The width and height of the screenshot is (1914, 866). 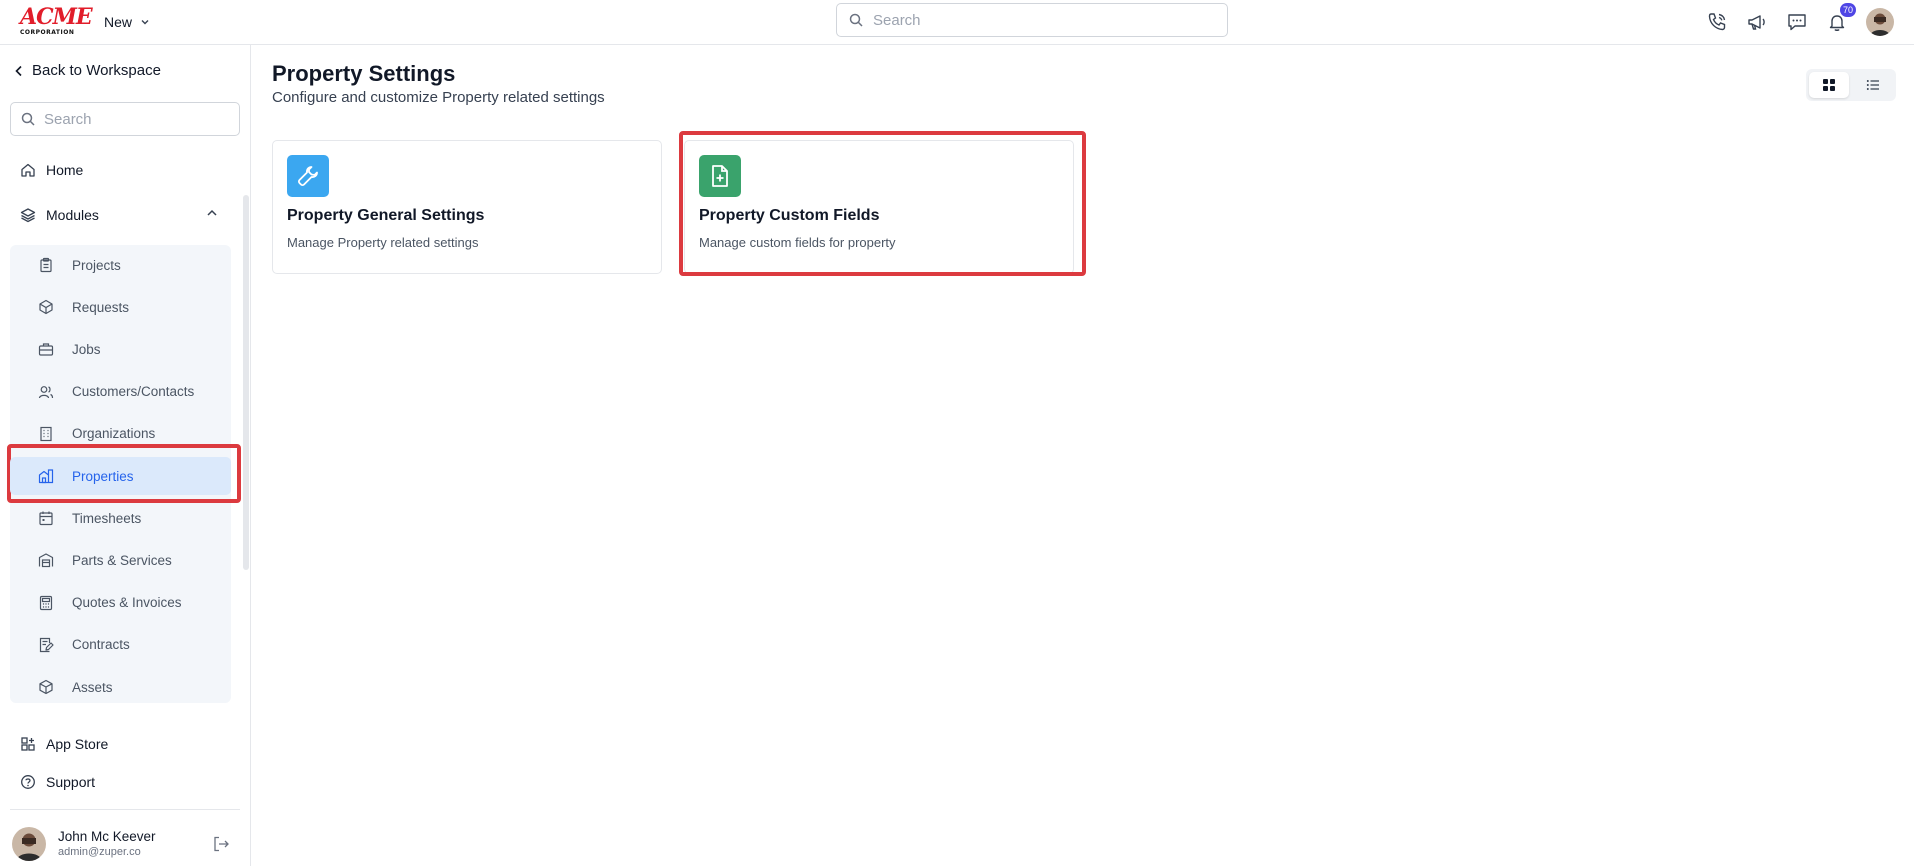 What do you see at coordinates (28, 170) in the screenshot?
I see `home-icon` at bounding box center [28, 170].